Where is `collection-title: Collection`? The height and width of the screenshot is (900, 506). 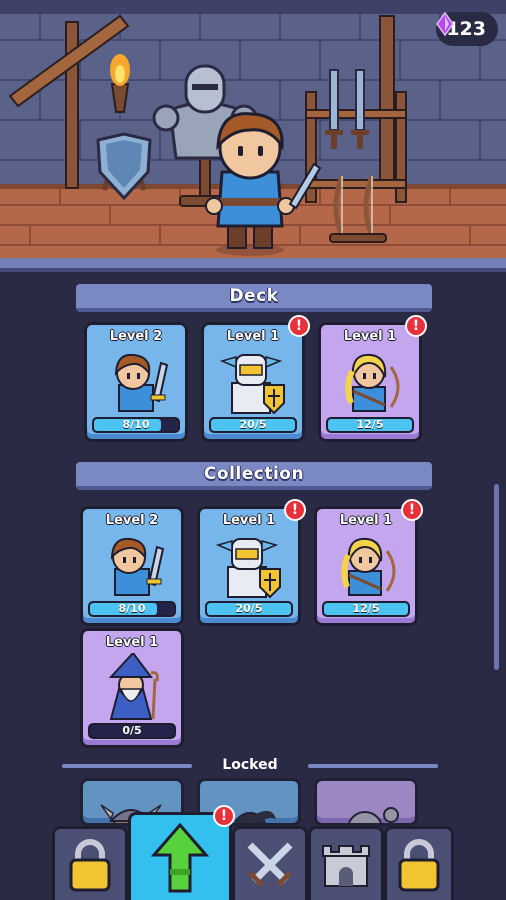
collection-title: Collection is located at coordinates (254, 474).